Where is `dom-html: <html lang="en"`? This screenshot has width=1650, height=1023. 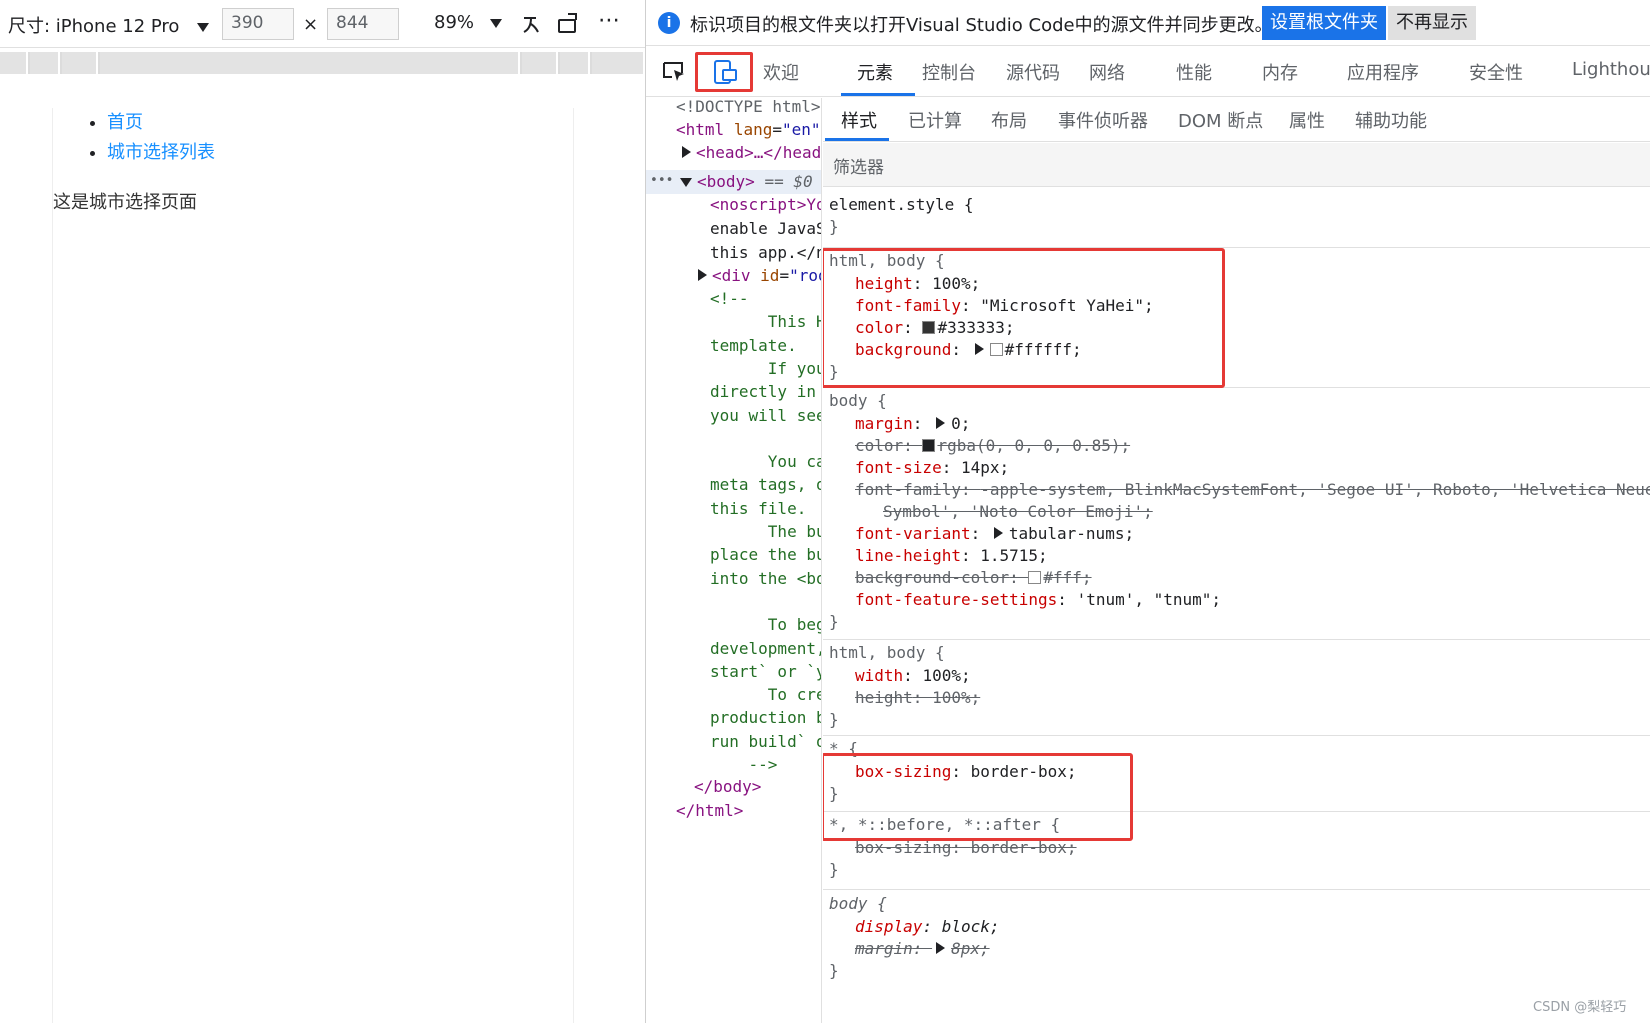 dom-html: <html lang="en" is located at coordinates (748, 130).